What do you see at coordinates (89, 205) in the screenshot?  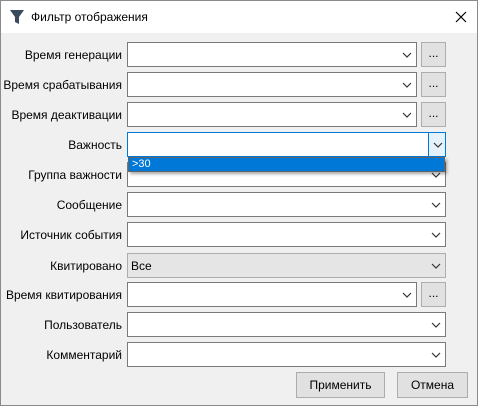 I see `field-label: Сообщение` at bounding box center [89, 205].